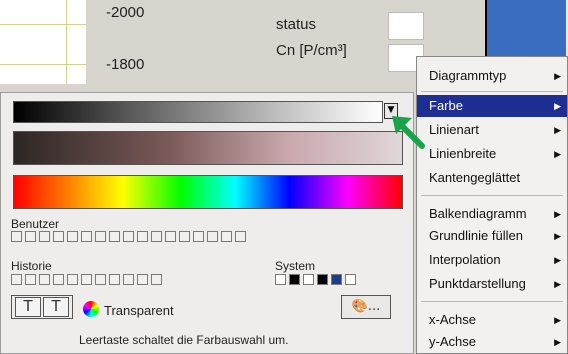  I want to click on cn-label: Cn [P/cm³], so click(311, 50).